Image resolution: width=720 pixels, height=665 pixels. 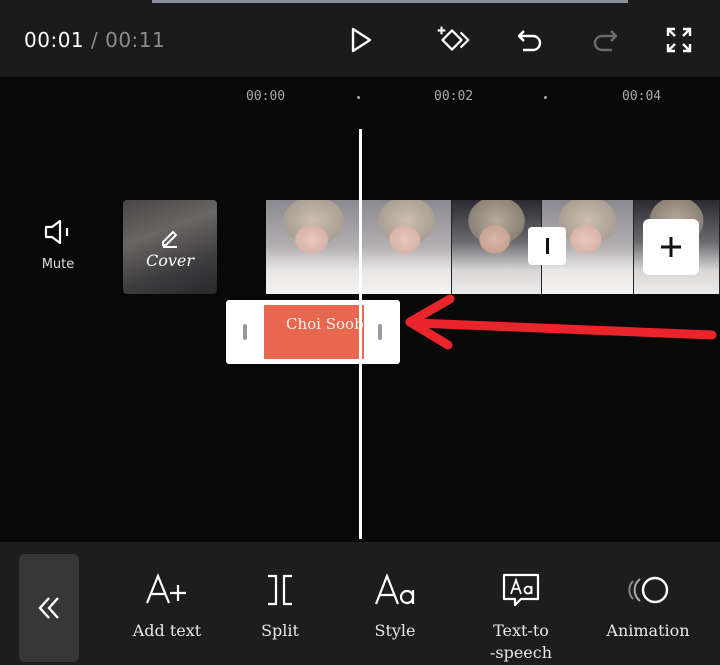 I want to click on add-clip-button, so click(x=671, y=247).